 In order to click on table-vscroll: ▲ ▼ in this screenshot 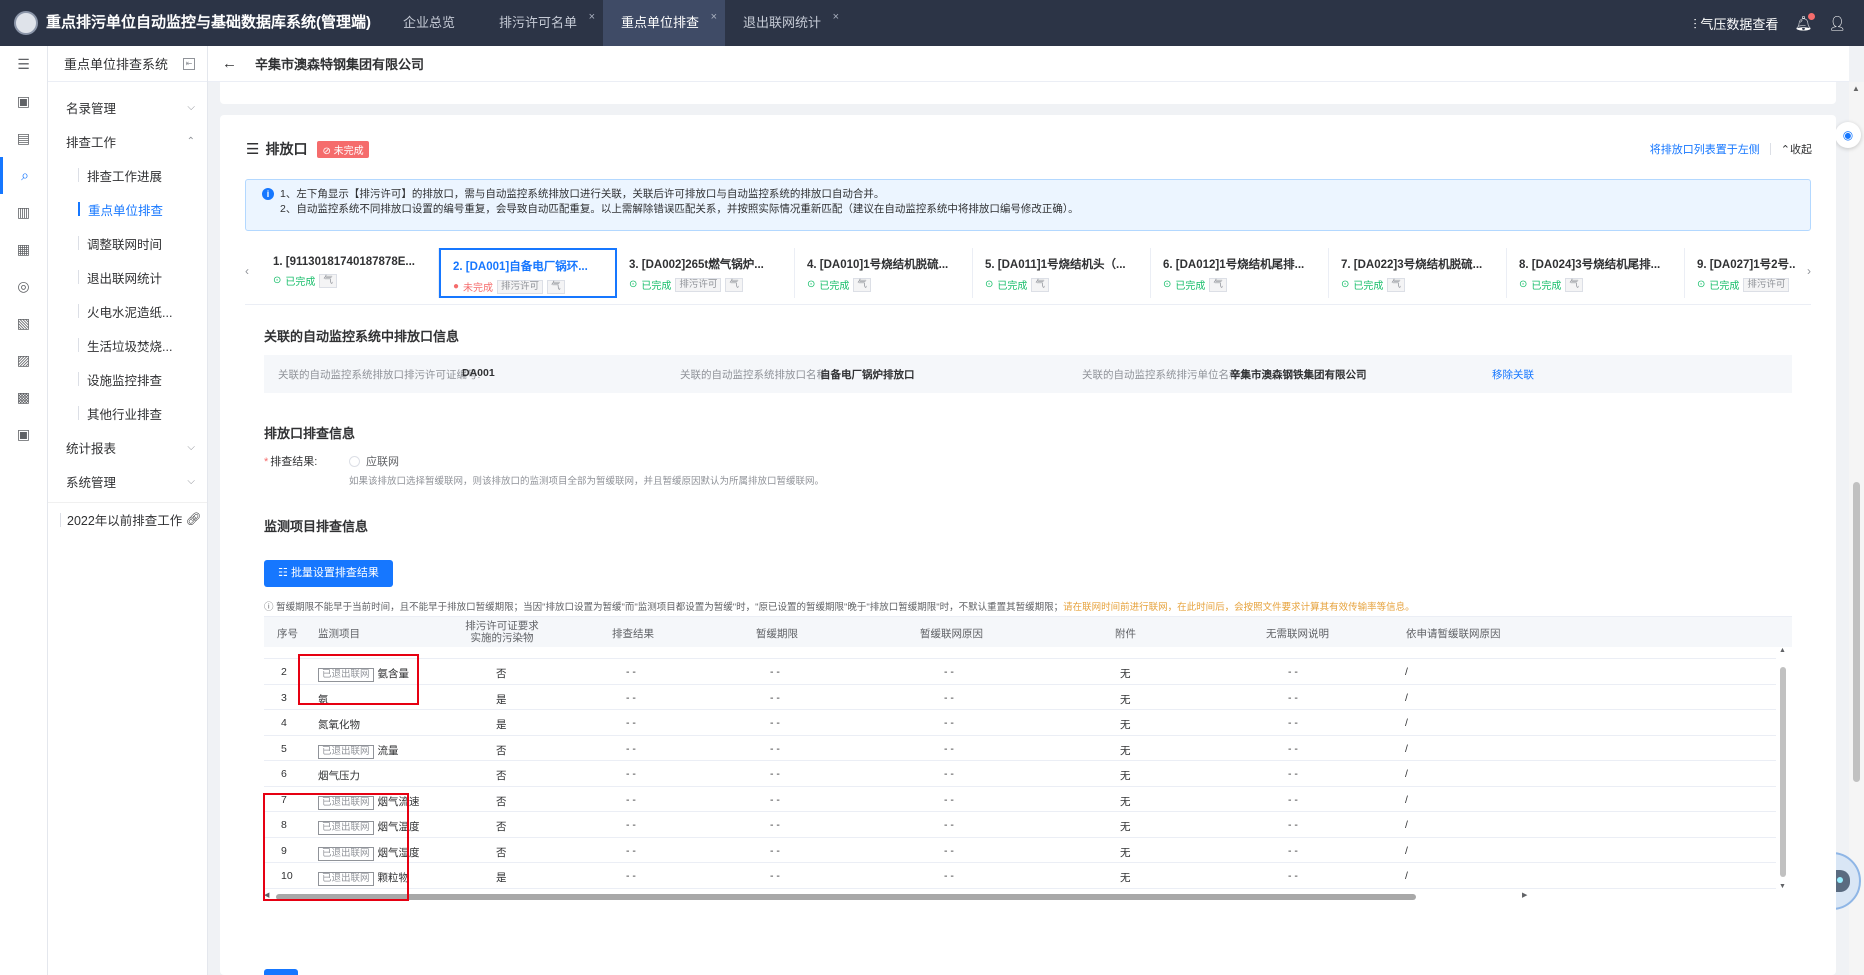, I will do `click(1783, 769)`.